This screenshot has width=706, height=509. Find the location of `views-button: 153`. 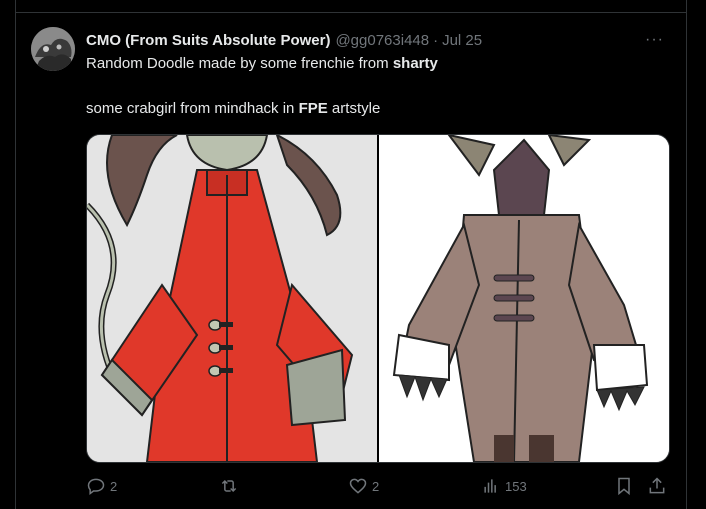

views-button: 153 is located at coordinates (504, 486).